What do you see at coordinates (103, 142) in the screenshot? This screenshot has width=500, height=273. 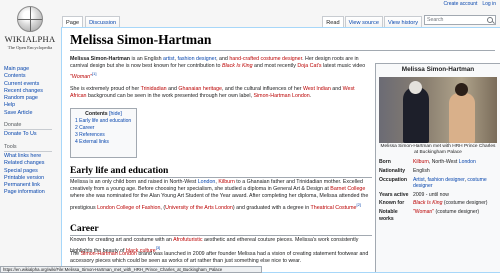 I see `toc-item-external-links: 4 External links` at bounding box center [103, 142].